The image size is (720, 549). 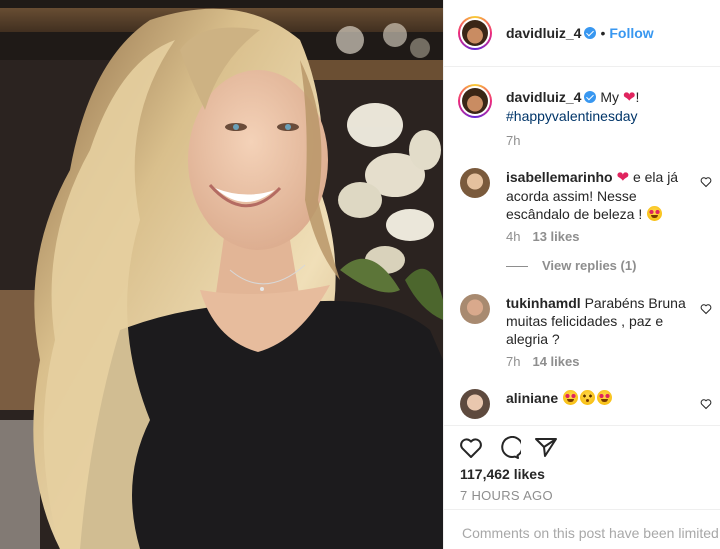 I want to click on caption-text: My, so click(x=610, y=97).